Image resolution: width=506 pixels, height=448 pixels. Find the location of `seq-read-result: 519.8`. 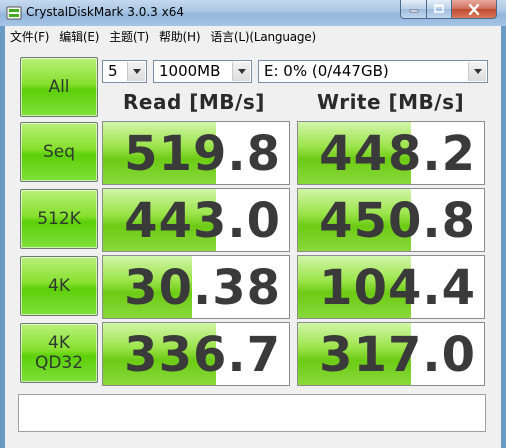

seq-read-result: 519.8 is located at coordinates (196, 153).